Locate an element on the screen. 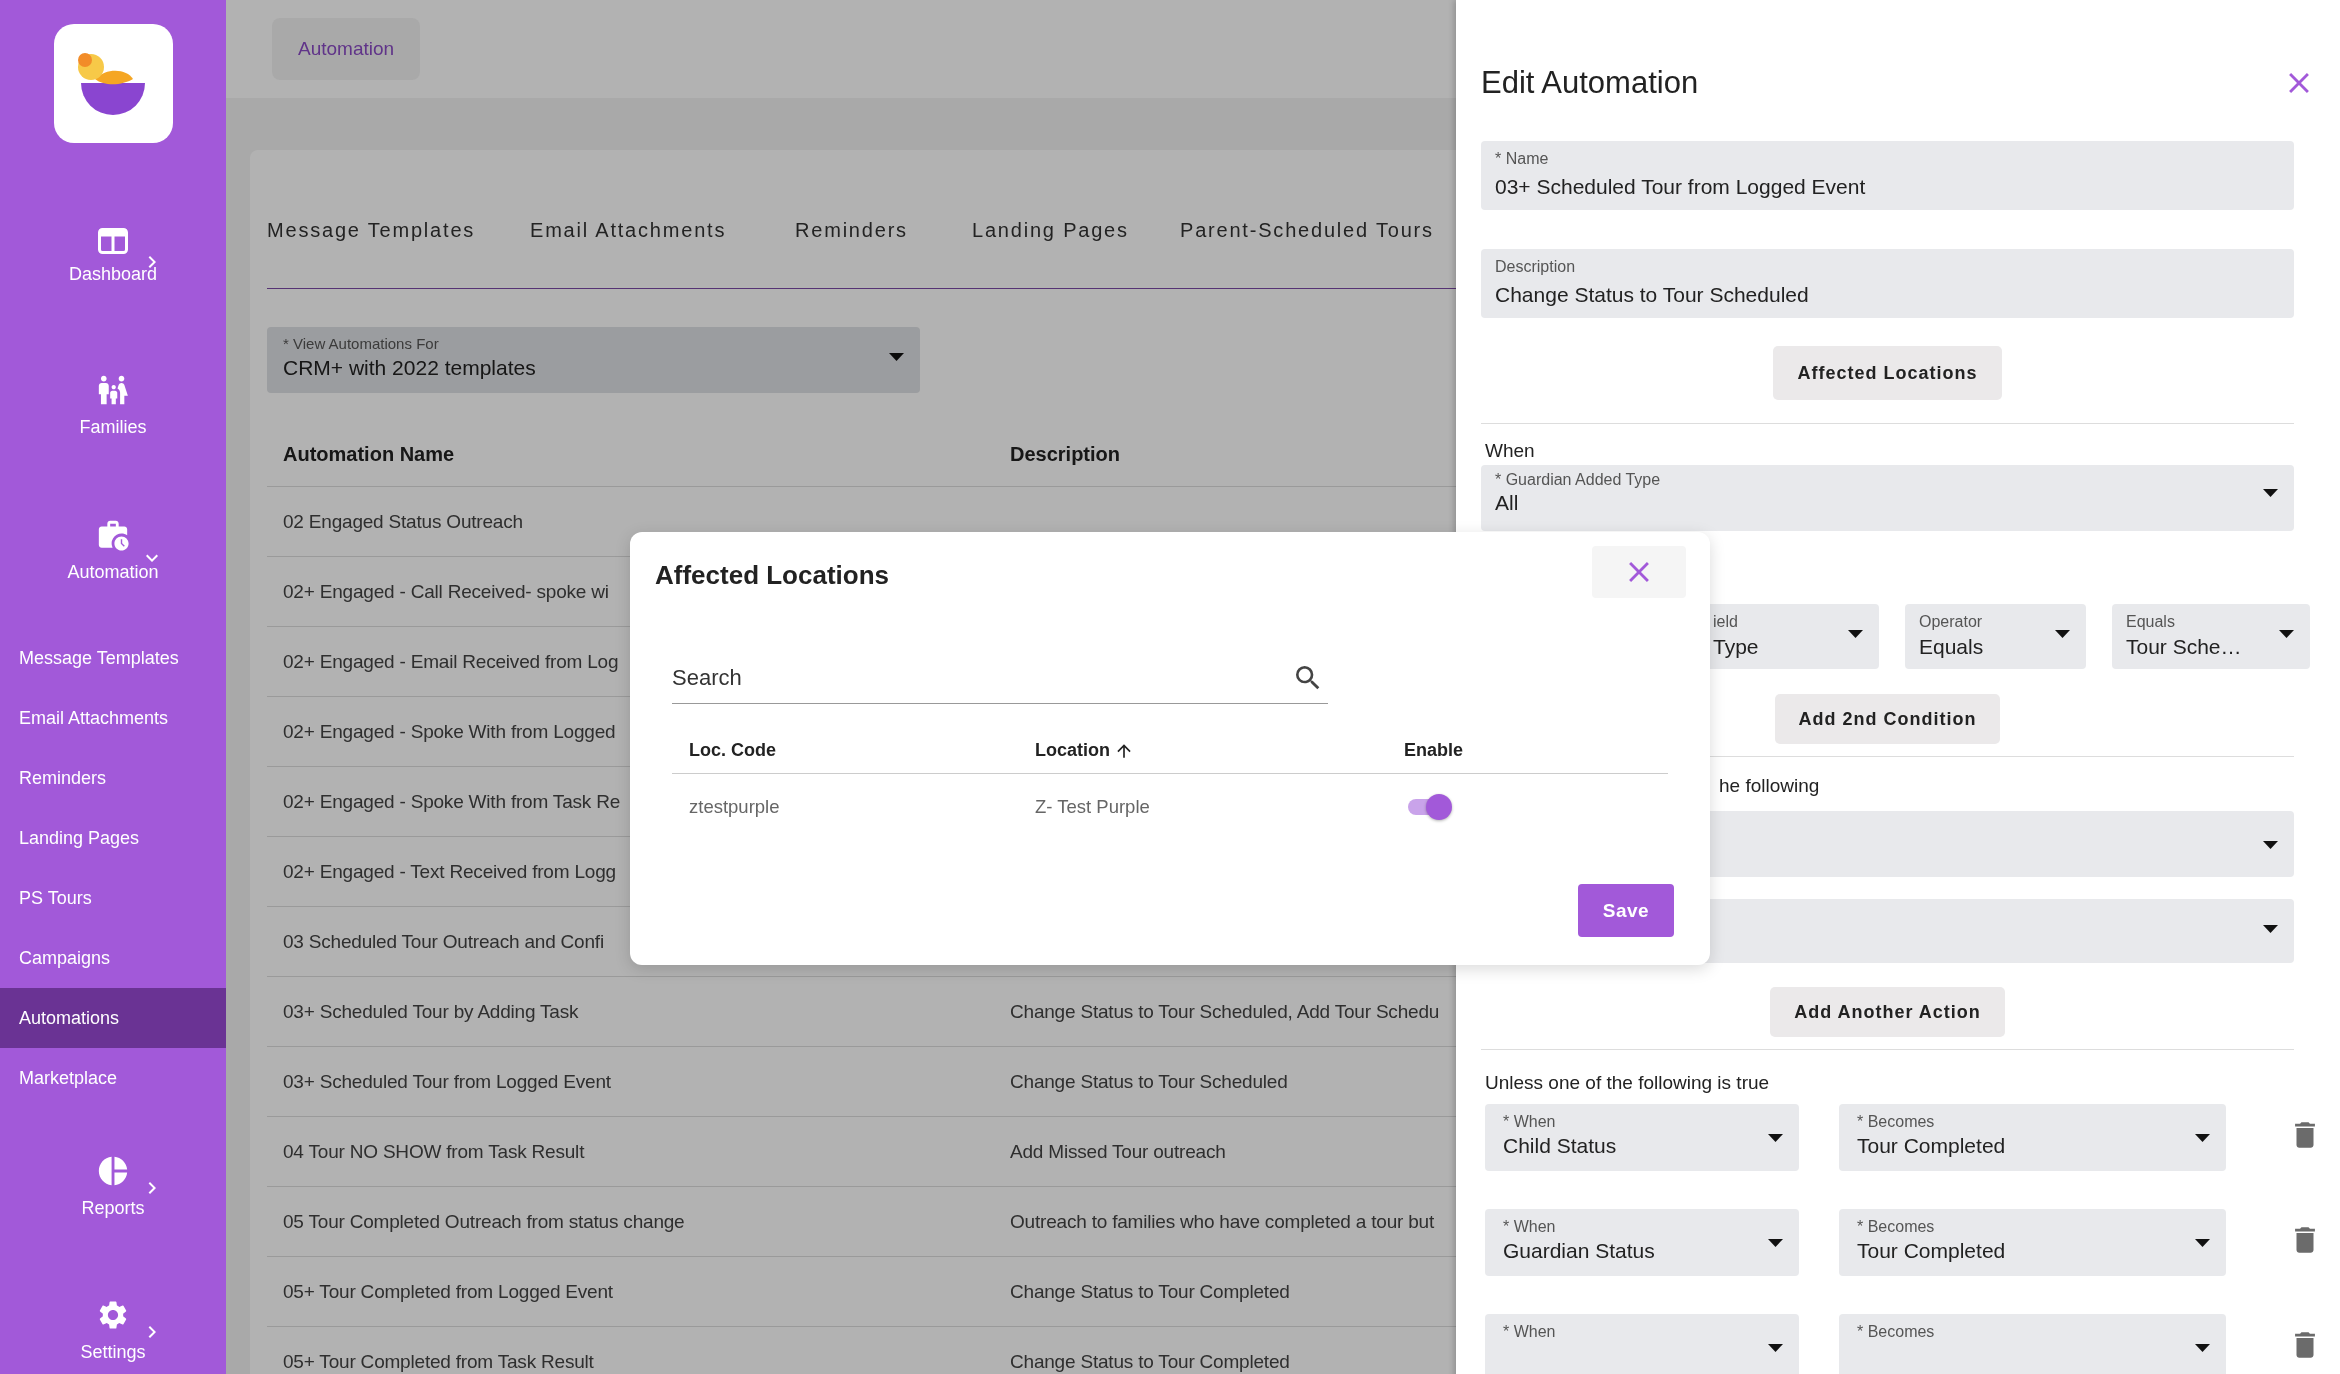 This screenshot has height=1374, width=2340. table-cell-text: Change Status to Tour Scheduled, Add Tour Schedu is located at coordinates (1224, 1011).